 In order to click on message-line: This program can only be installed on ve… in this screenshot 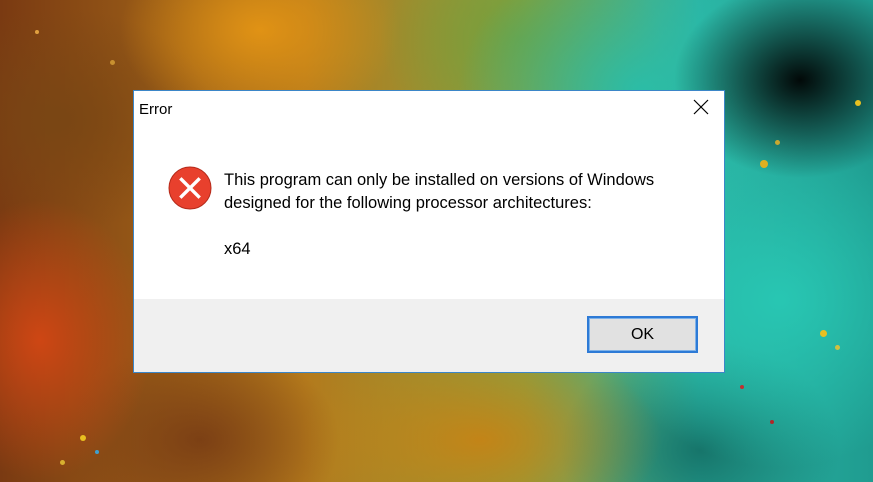, I will do `click(439, 180)`.